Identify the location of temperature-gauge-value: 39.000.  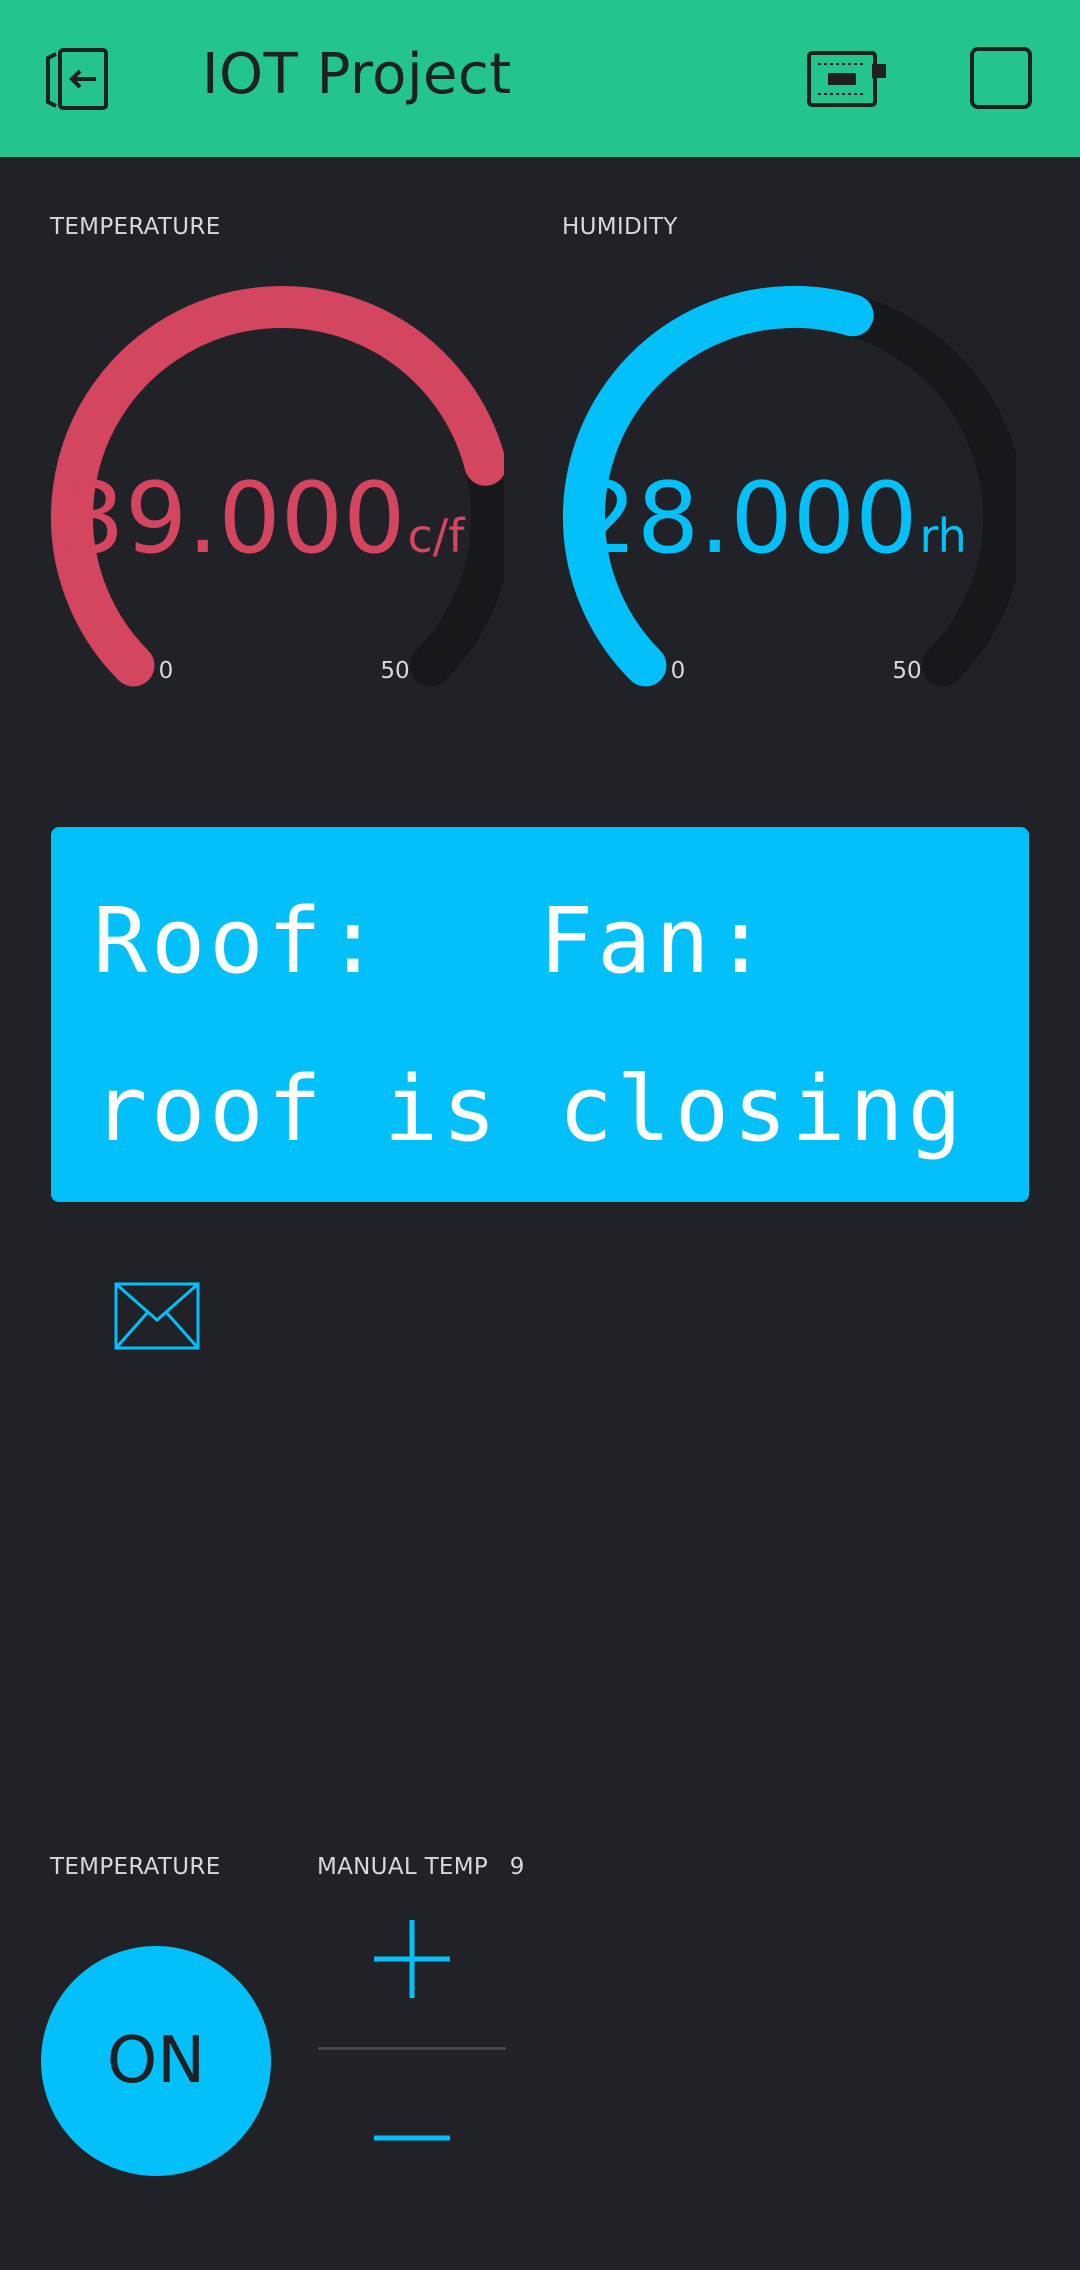
(234, 519).